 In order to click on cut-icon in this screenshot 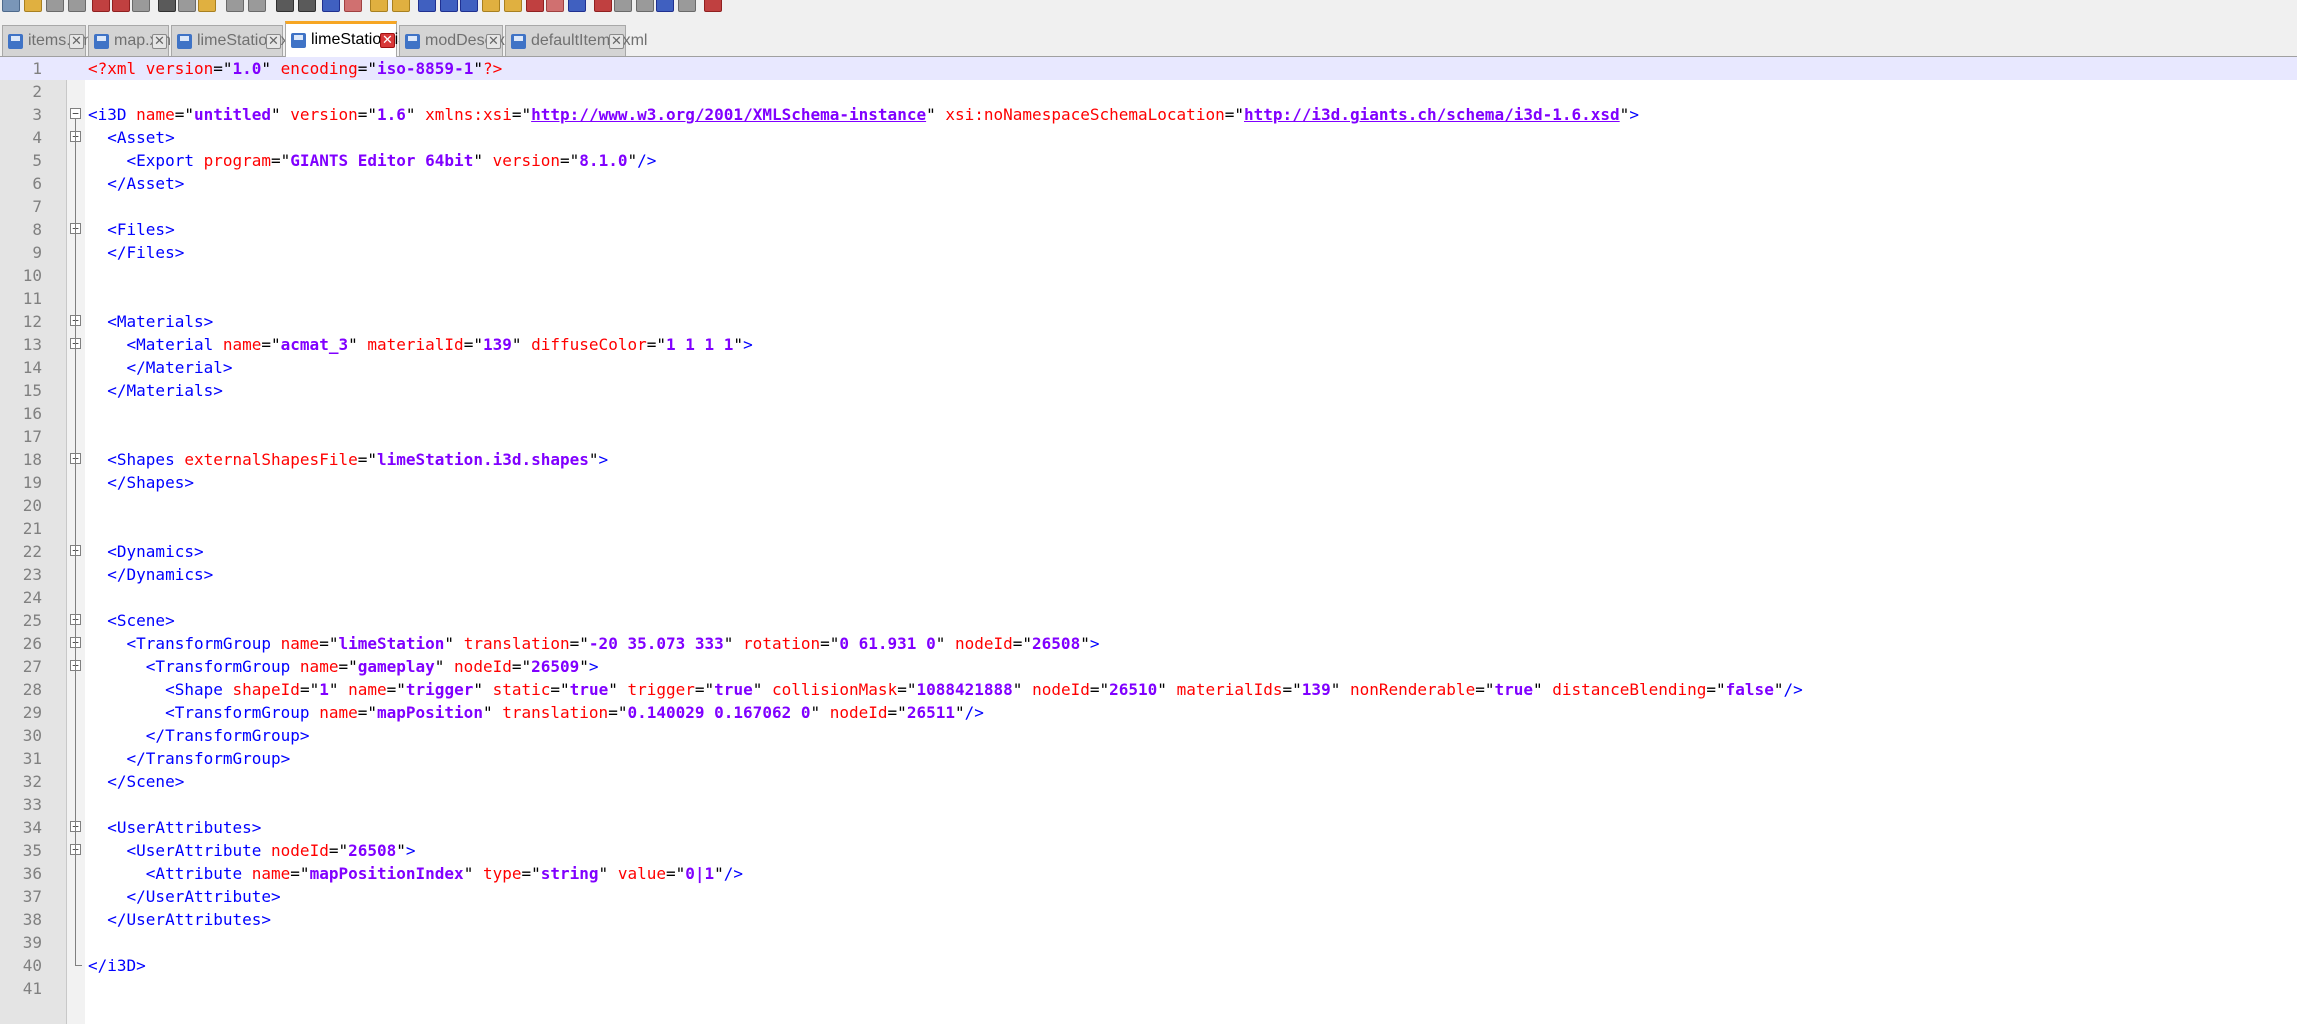, I will do `click(167, 6)`.